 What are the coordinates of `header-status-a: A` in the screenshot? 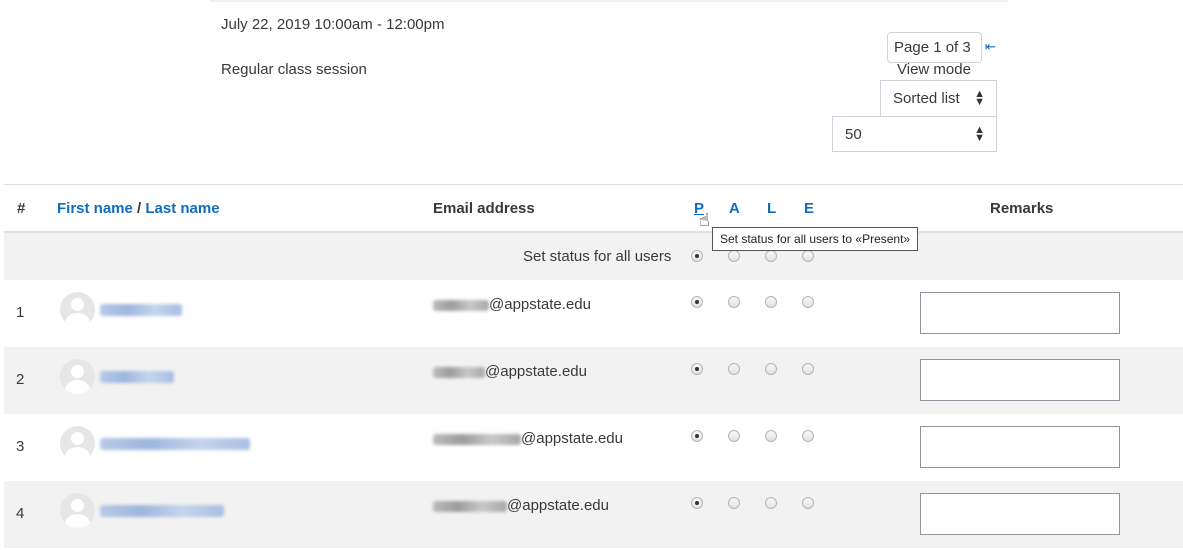 It's located at (734, 208).